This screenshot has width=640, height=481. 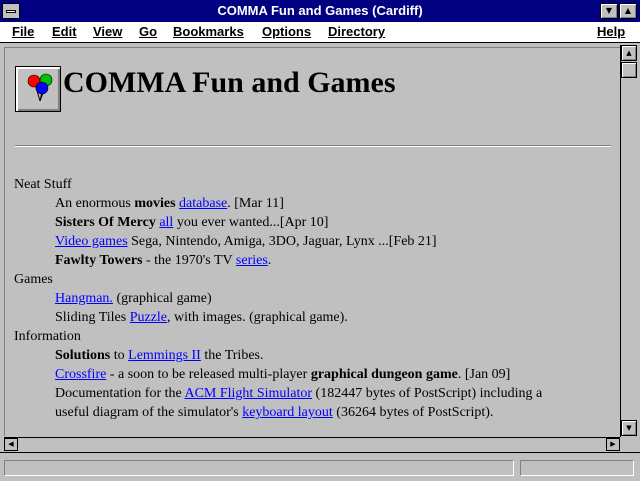 What do you see at coordinates (577, 468) in the screenshot?
I see `progress-indicator` at bounding box center [577, 468].